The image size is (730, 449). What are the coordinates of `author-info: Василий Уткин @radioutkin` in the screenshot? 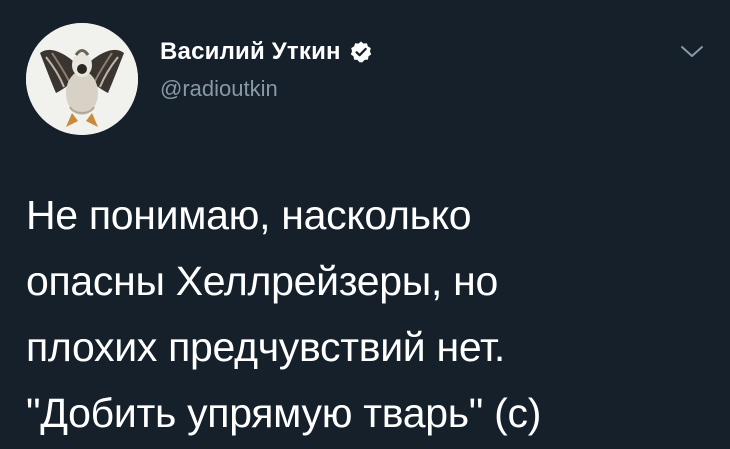 It's located at (266, 73).